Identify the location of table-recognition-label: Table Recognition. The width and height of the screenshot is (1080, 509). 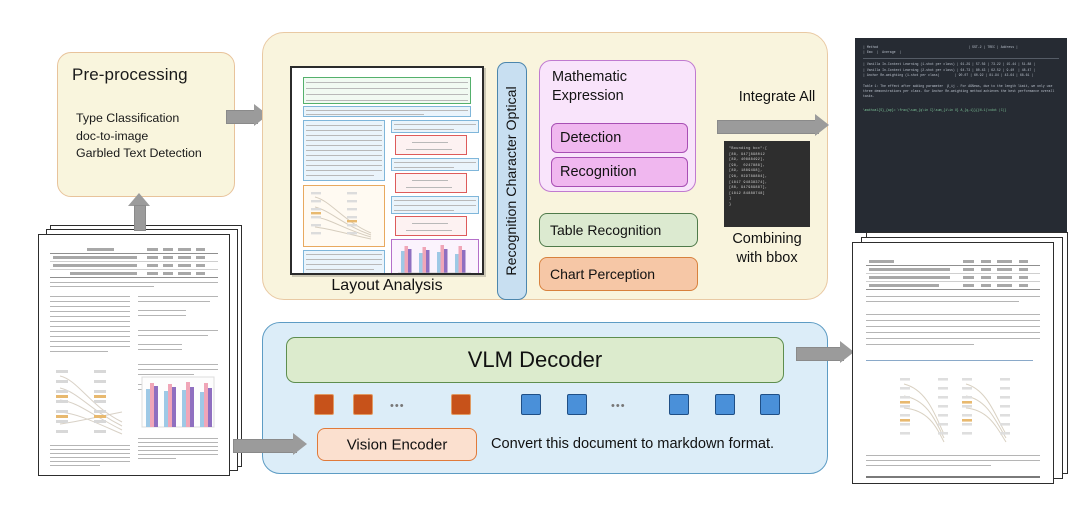
(606, 230).